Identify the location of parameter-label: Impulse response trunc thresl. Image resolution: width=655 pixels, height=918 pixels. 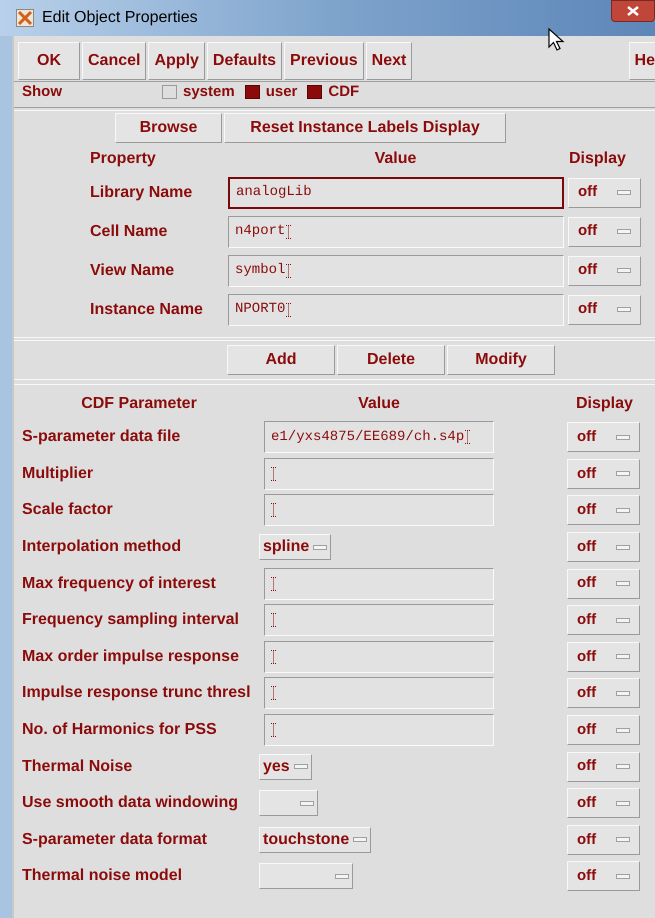
(136, 693).